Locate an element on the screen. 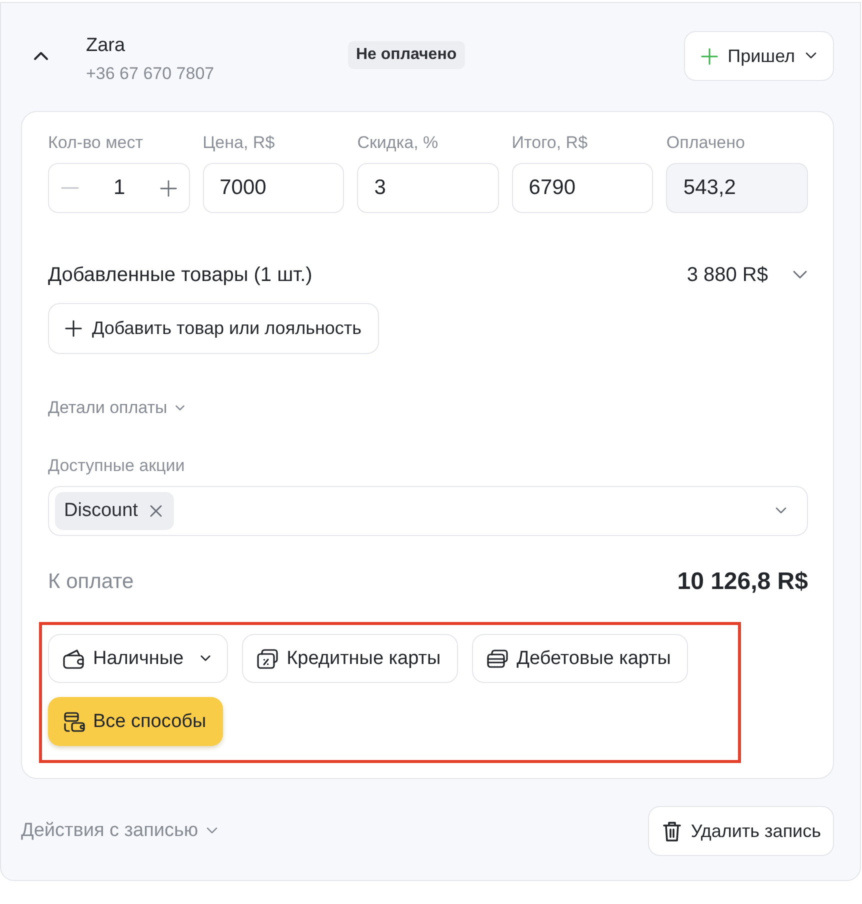 This screenshot has height=904, width=862. field-label: Оплачено is located at coordinates (706, 143).